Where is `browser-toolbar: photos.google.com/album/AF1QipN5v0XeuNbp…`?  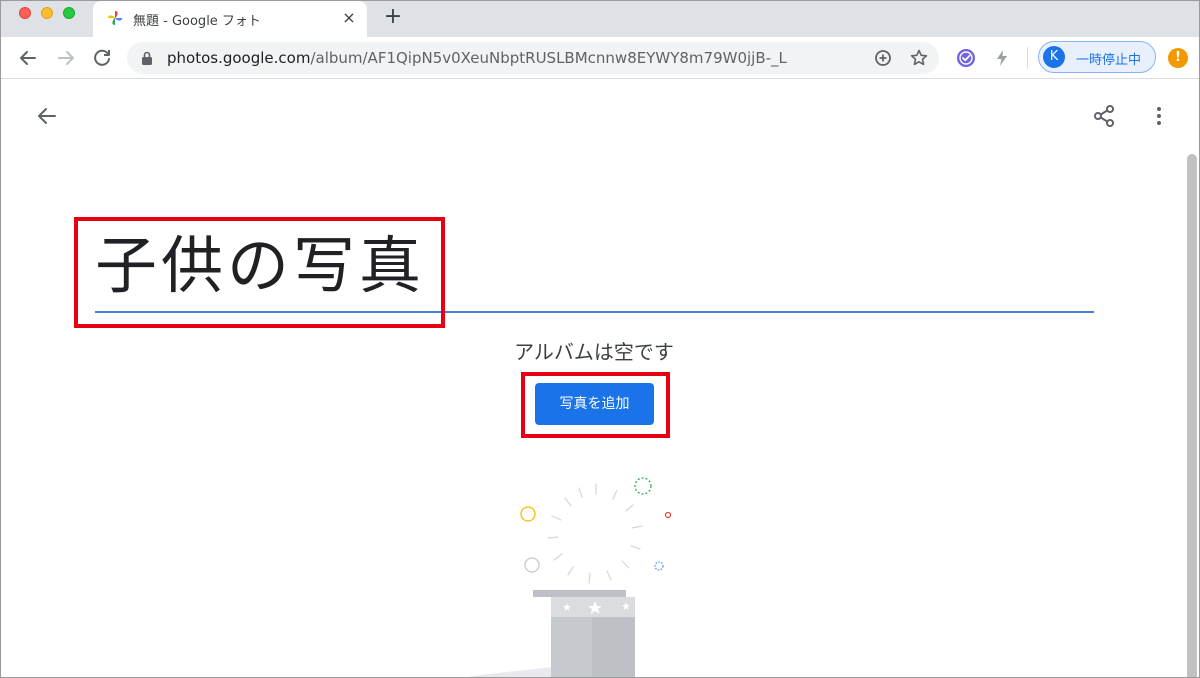
browser-toolbar: photos.google.com/album/AF1QipN5v0XeuNbp… is located at coordinates (600, 58).